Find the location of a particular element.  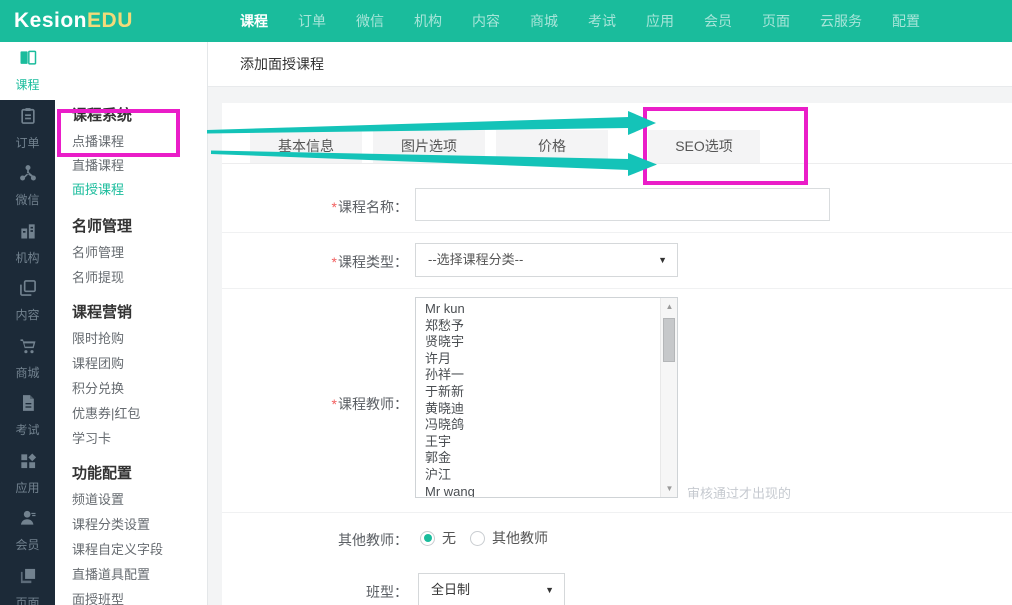

scroll-down-icon: ▼ is located at coordinates (669, 488).